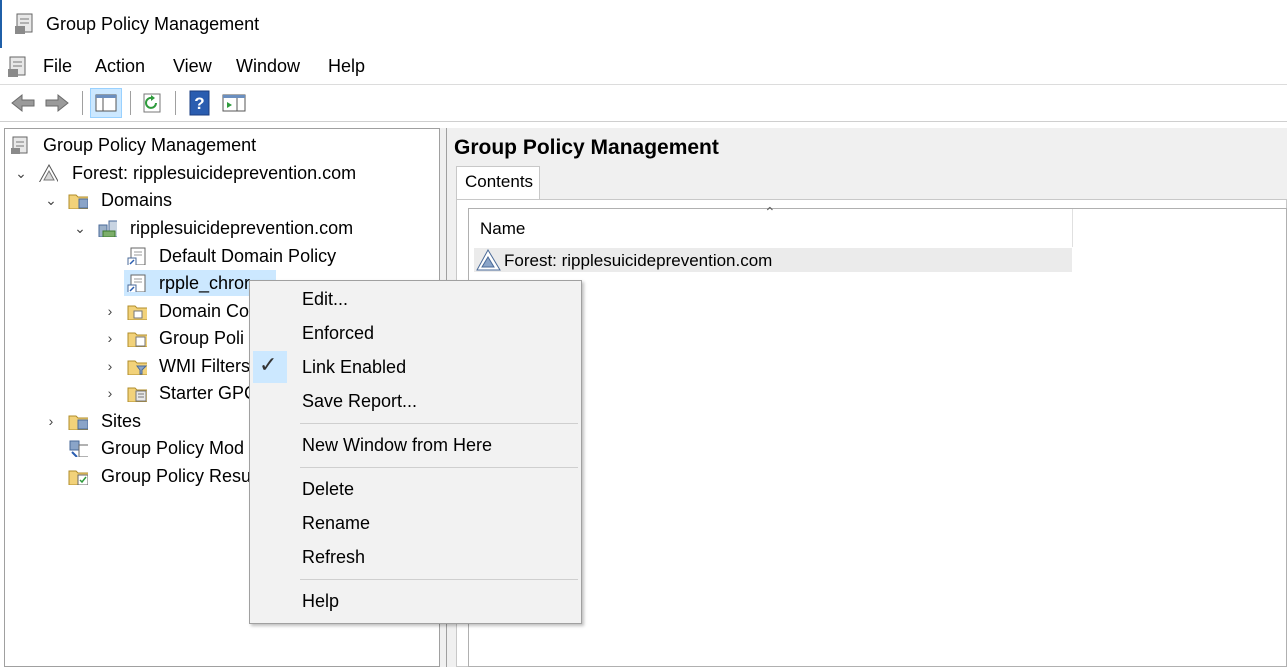 The height and width of the screenshot is (667, 1287). I want to click on sites-folder-icon, so click(78, 422).